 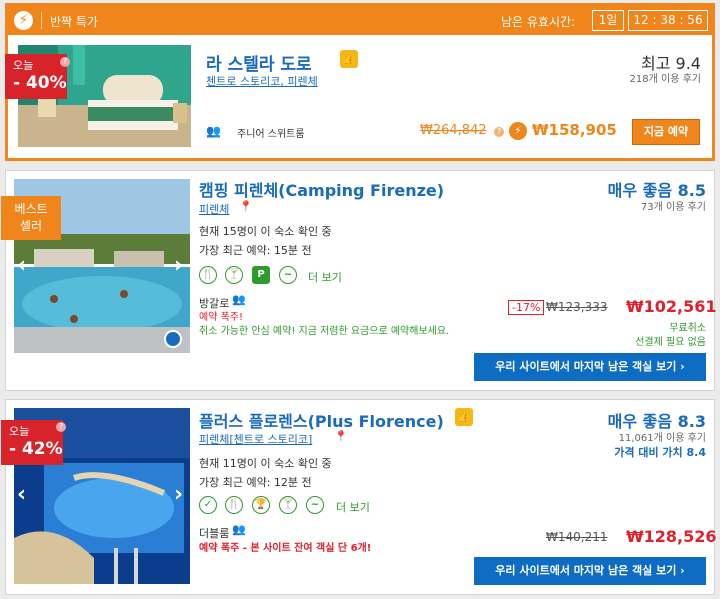 I want to click on badge-discount-value: - 42%, so click(x=36, y=449).